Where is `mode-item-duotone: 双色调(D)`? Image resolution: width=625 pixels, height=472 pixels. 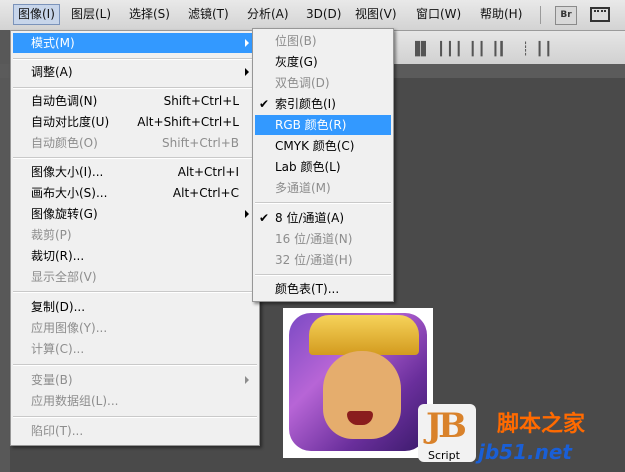
mode-item-duotone: 双色调(D) is located at coordinates (323, 83).